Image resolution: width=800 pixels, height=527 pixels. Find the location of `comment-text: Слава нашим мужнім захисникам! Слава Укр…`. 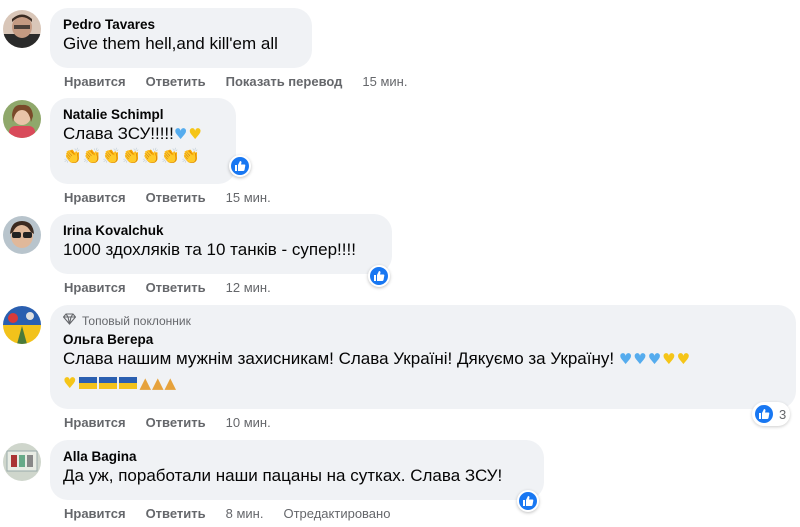

comment-text: Слава нашим мужнім захисникам! Слава Укр… is located at coordinates (422, 359).